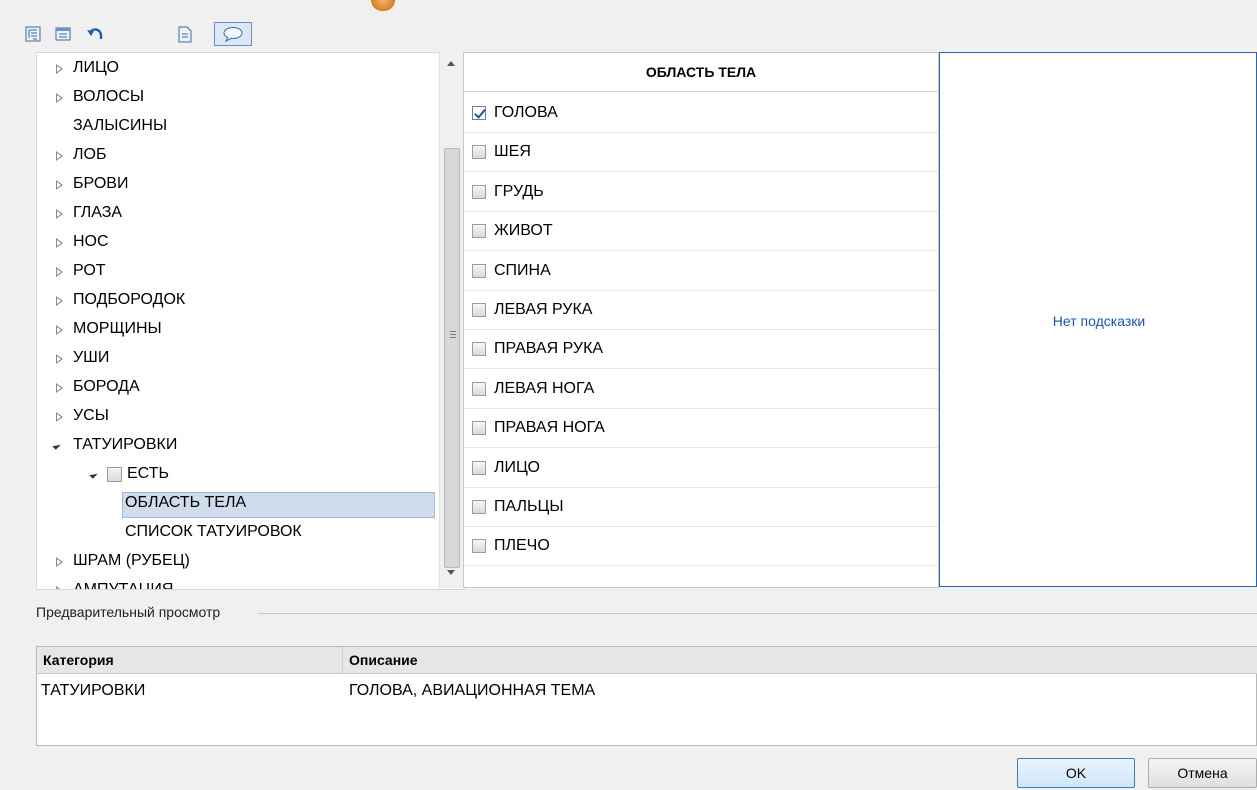 The height and width of the screenshot is (790, 1257). What do you see at coordinates (647, 660) in the screenshot?
I see `preview-table-header: Категория Описание` at bounding box center [647, 660].